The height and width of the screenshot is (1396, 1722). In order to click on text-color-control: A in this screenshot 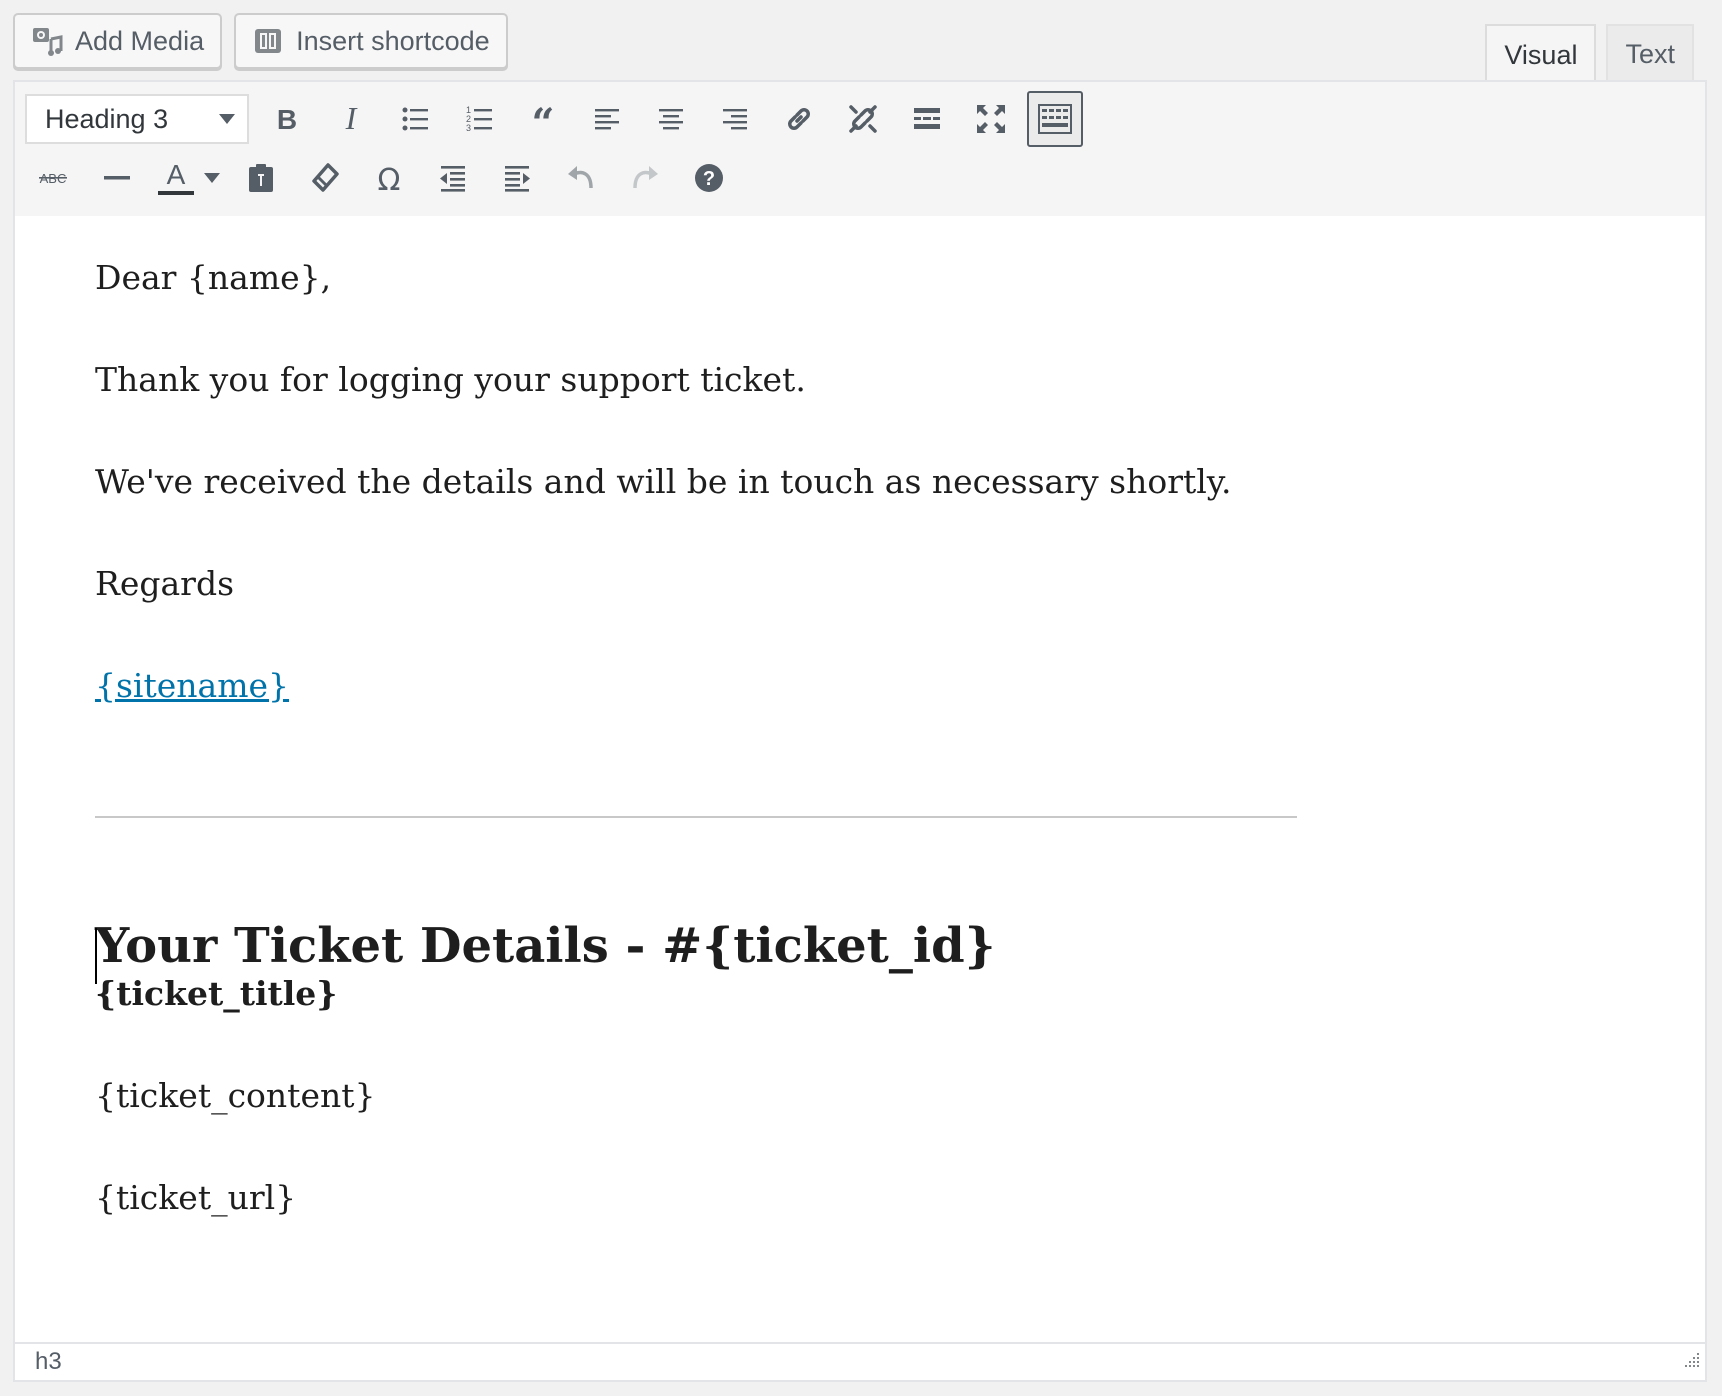, I will do `click(189, 178)`.